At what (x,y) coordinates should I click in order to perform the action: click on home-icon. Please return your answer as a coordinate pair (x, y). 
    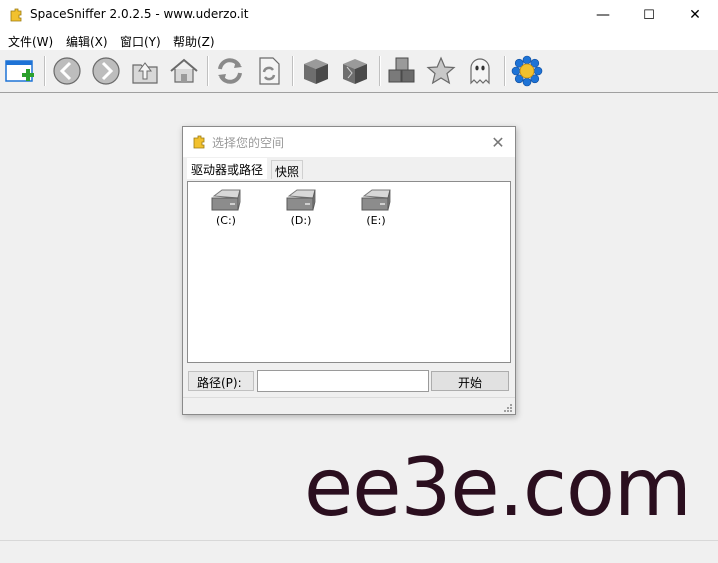
    Looking at the image, I should click on (184, 71).